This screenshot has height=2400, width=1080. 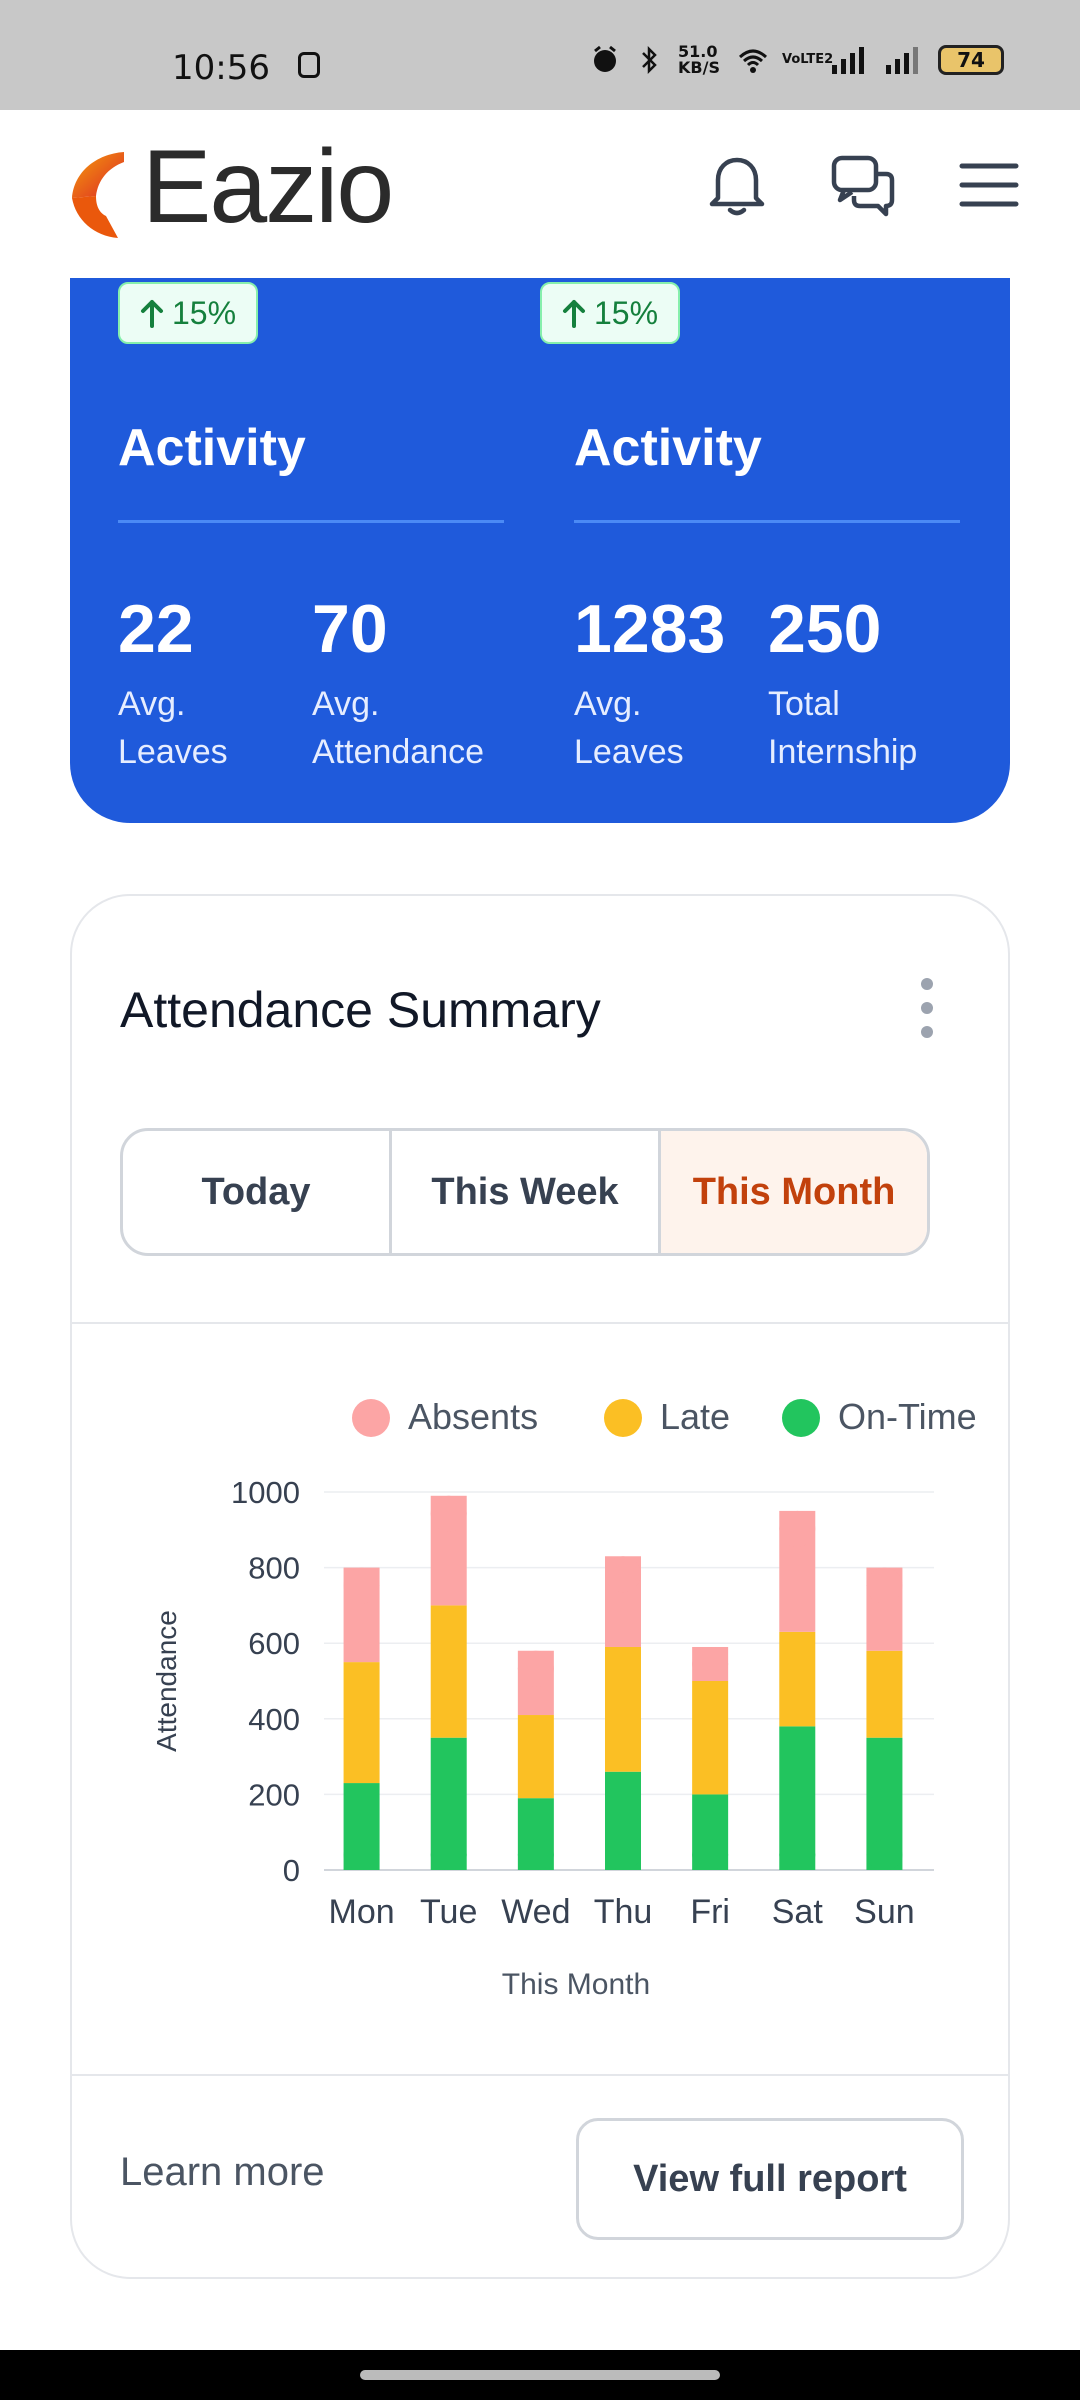 I want to click on stat-value: 70, so click(x=350, y=629).